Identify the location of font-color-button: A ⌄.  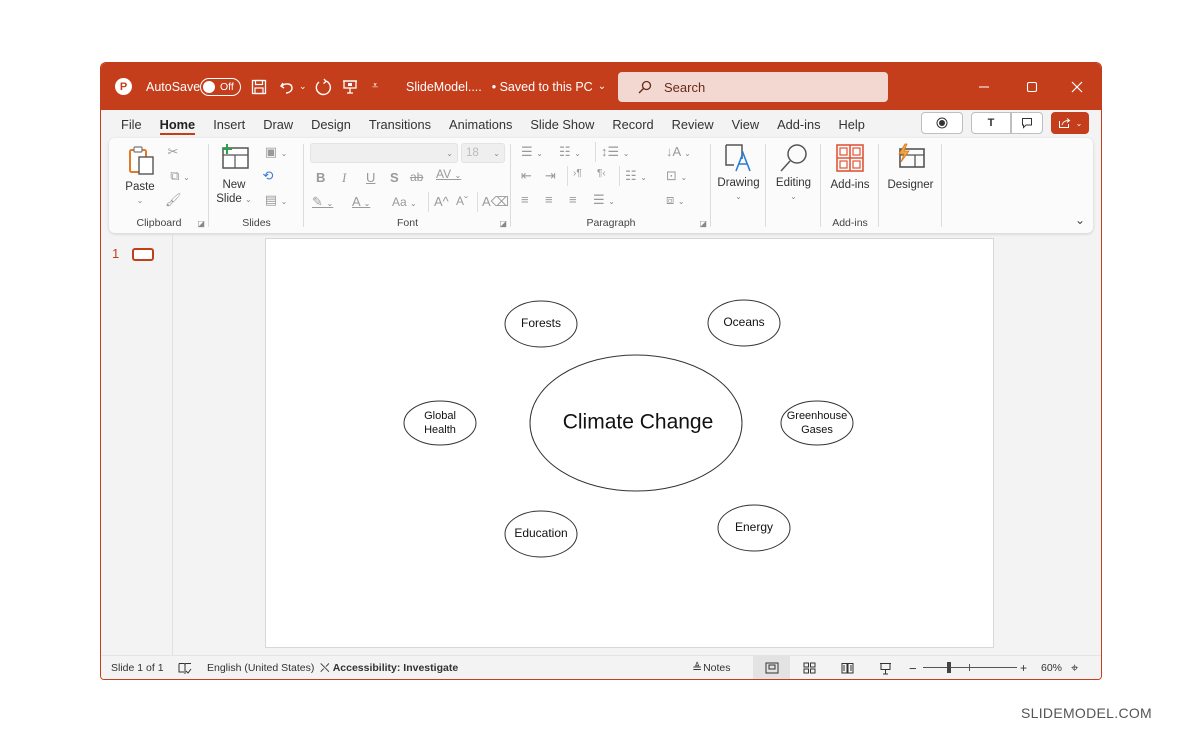
(361, 201).